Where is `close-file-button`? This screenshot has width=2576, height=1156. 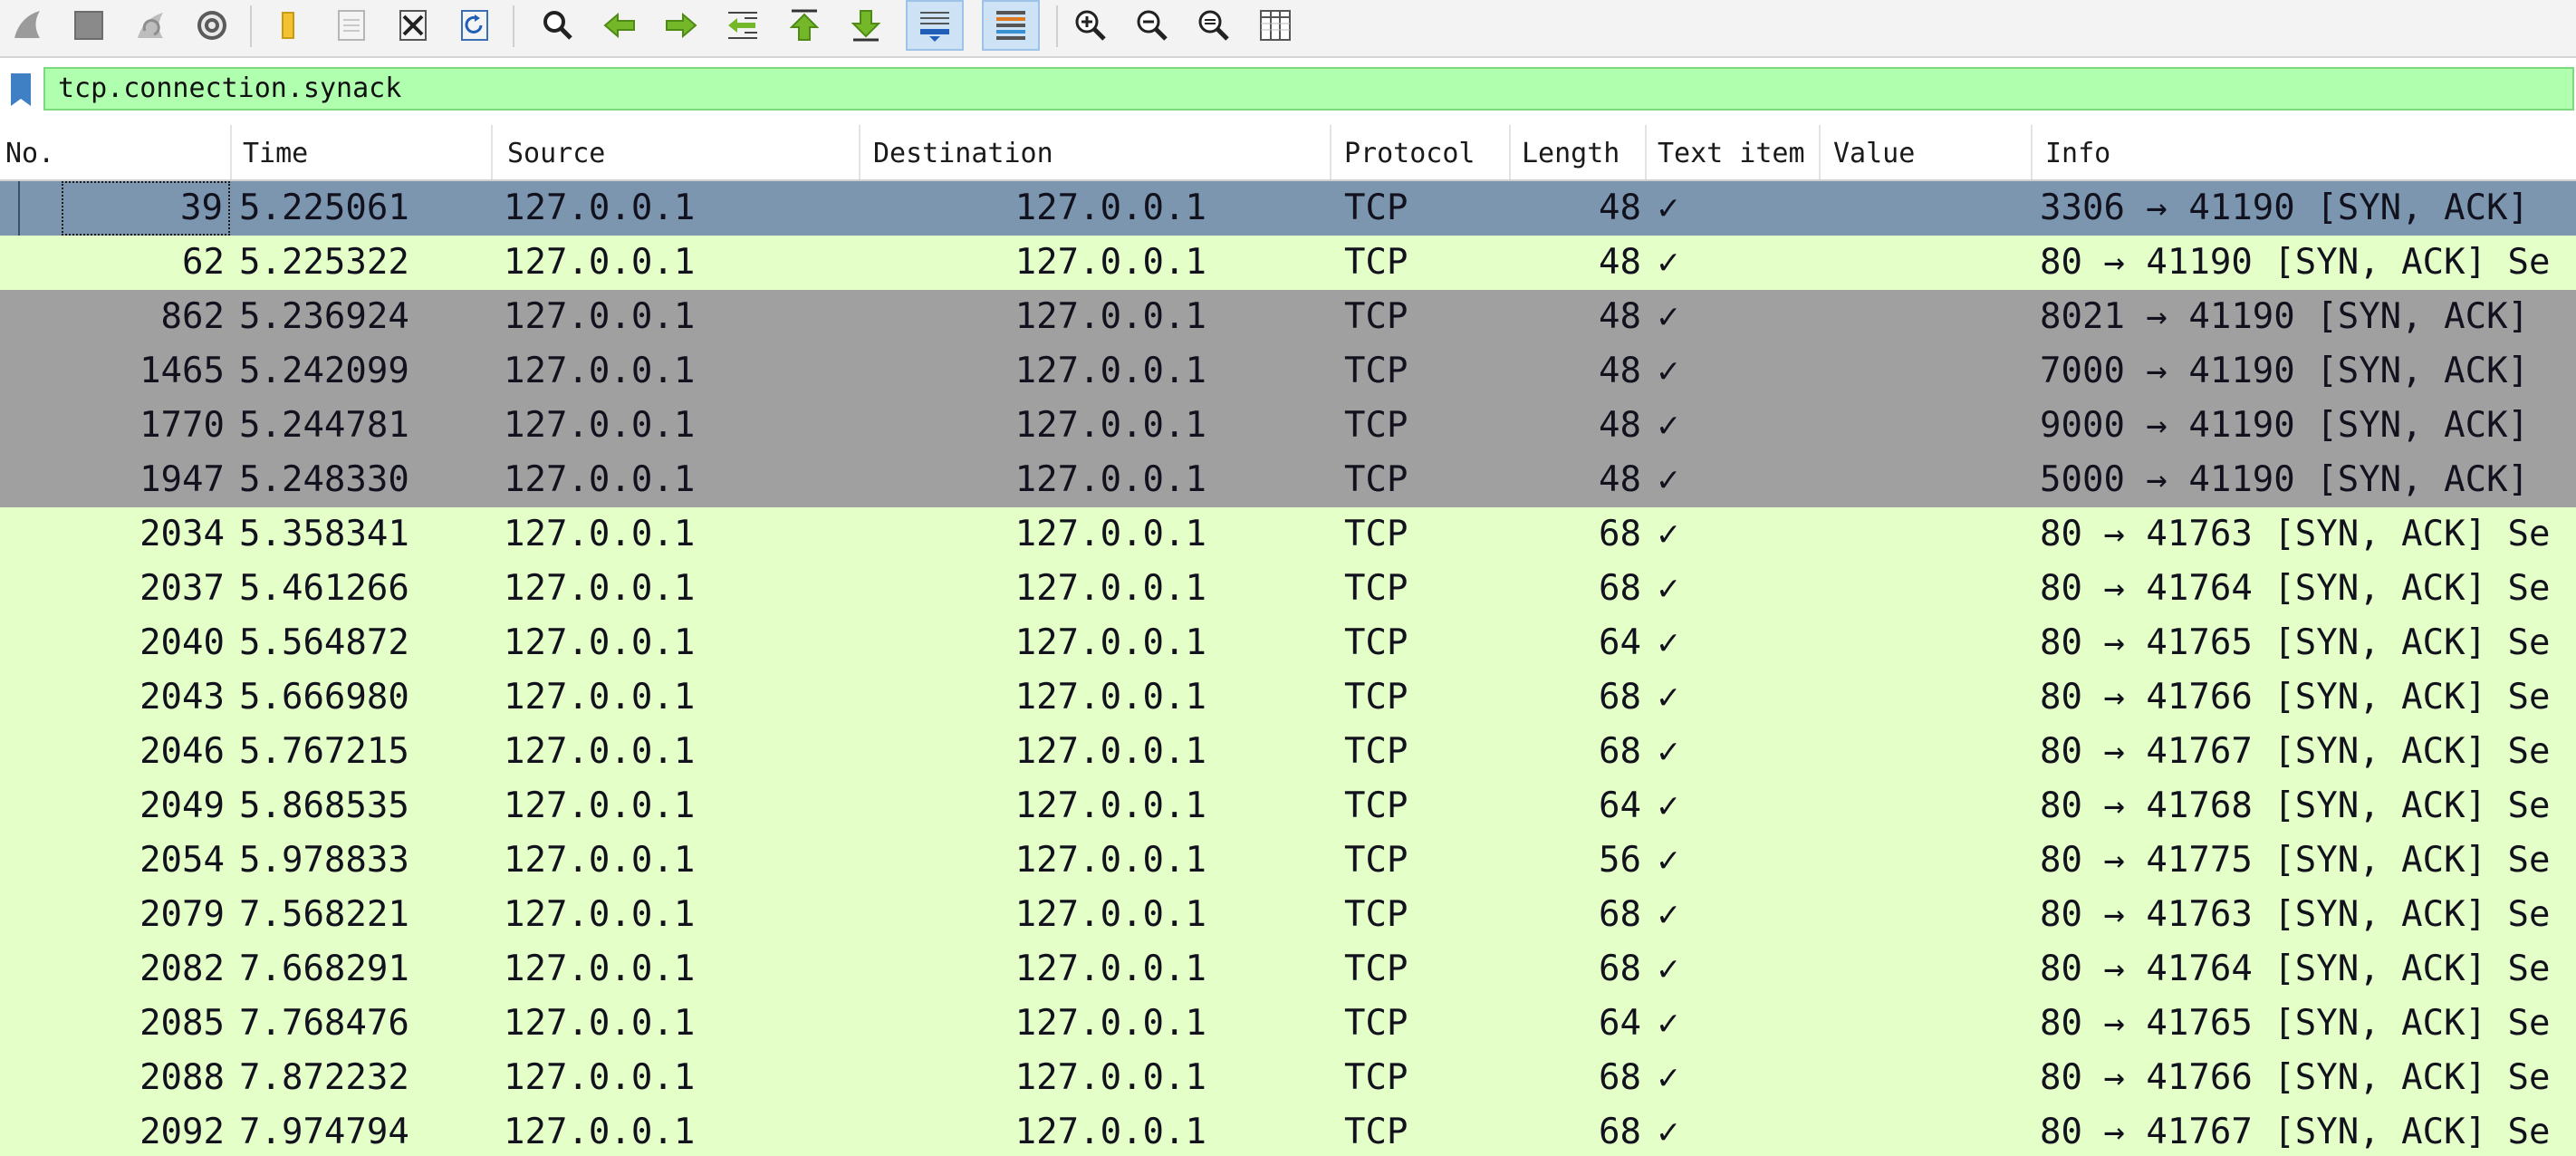
close-file-button is located at coordinates (413, 25).